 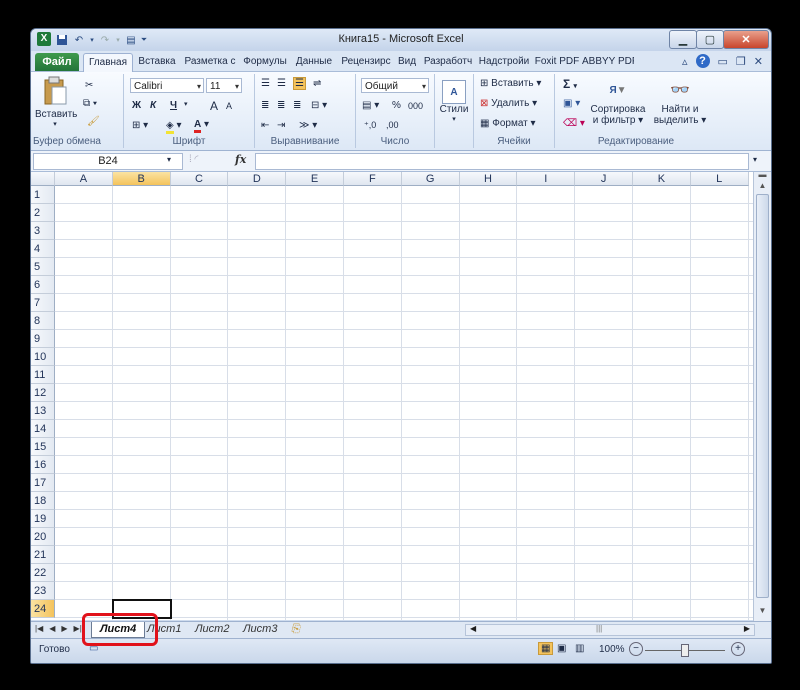 What do you see at coordinates (295, 629) in the screenshot?
I see `insert-sheet-icon: ⎘` at bounding box center [295, 629].